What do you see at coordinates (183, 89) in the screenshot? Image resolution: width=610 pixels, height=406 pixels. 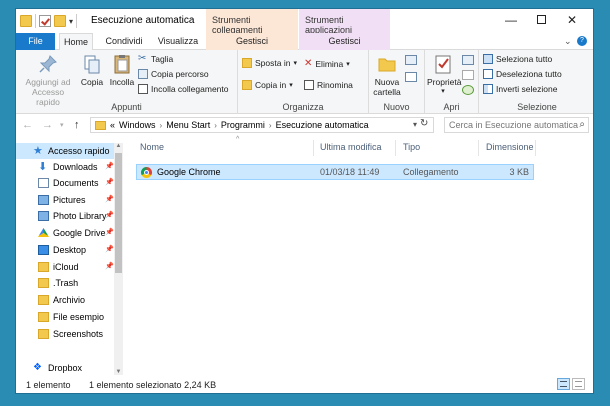 I see `paste-shortcut-button: Incolla collegamento` at bounding box center [183, 89].